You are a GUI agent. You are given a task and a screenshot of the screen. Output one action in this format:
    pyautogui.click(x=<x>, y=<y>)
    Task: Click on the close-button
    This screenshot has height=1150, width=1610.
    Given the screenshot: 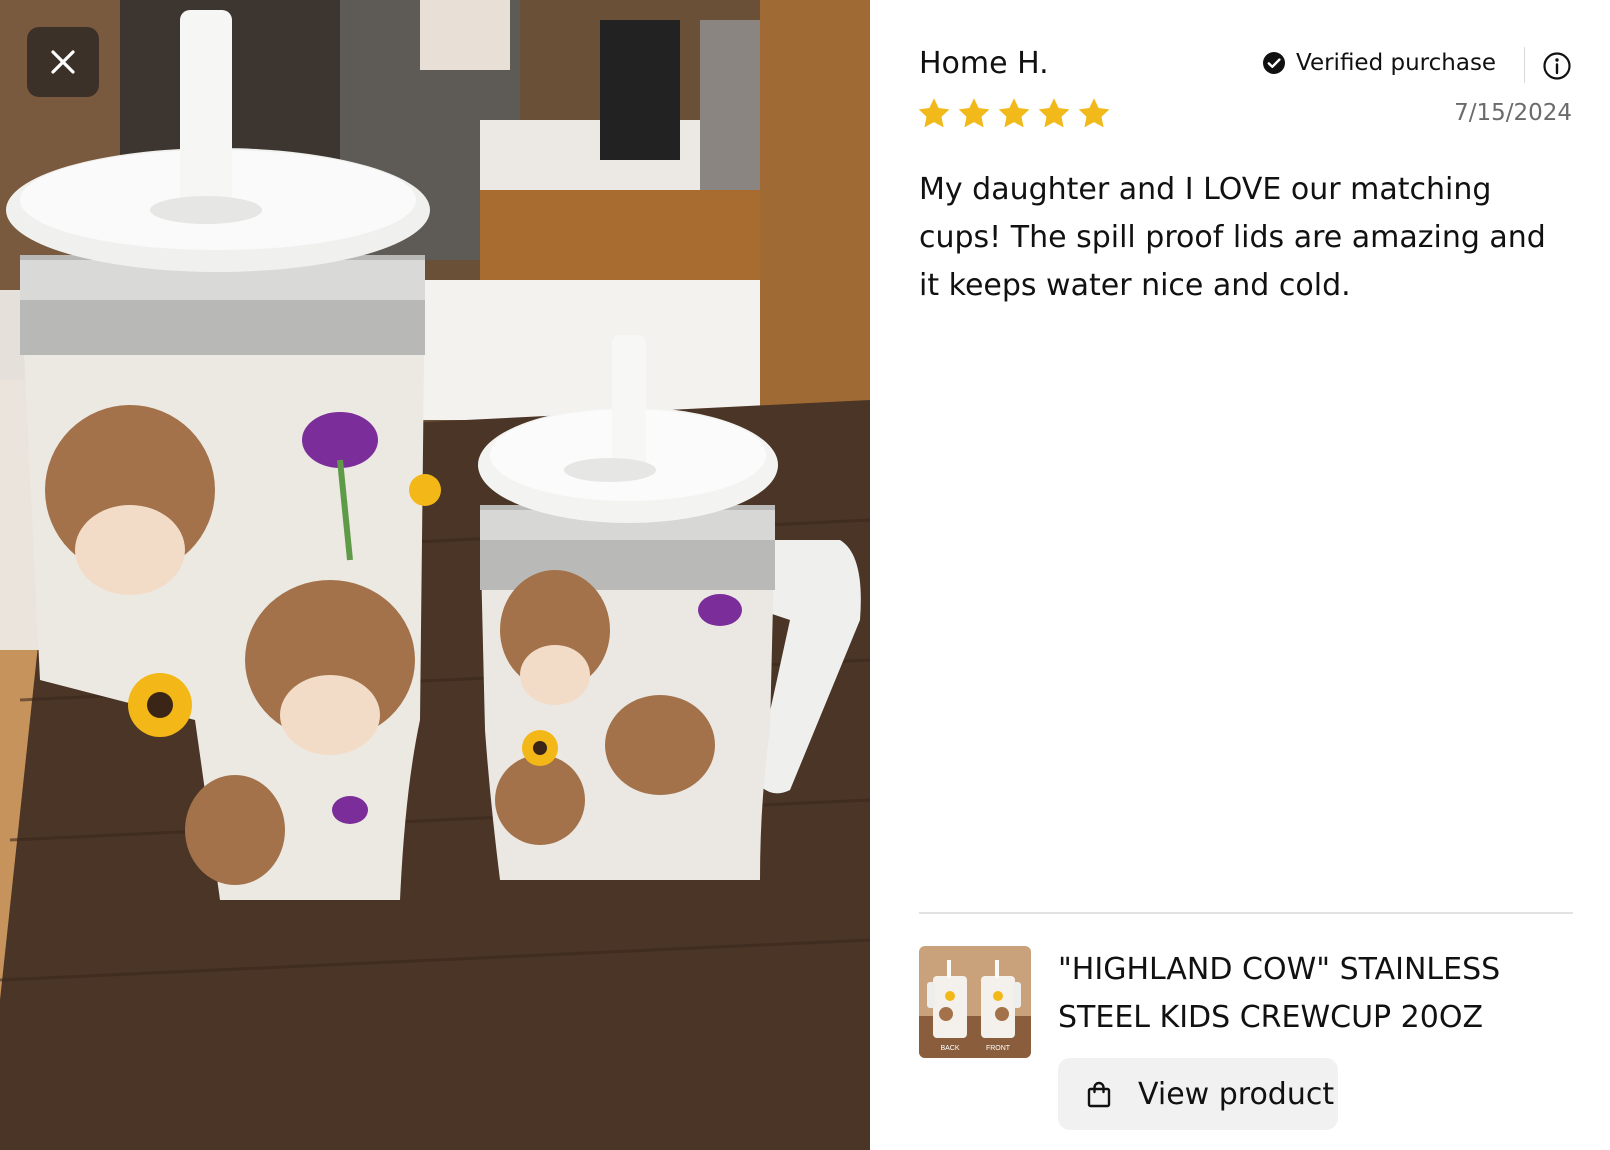 What is the action you would take?
    pyautogui.click(x=63, y=62)
    